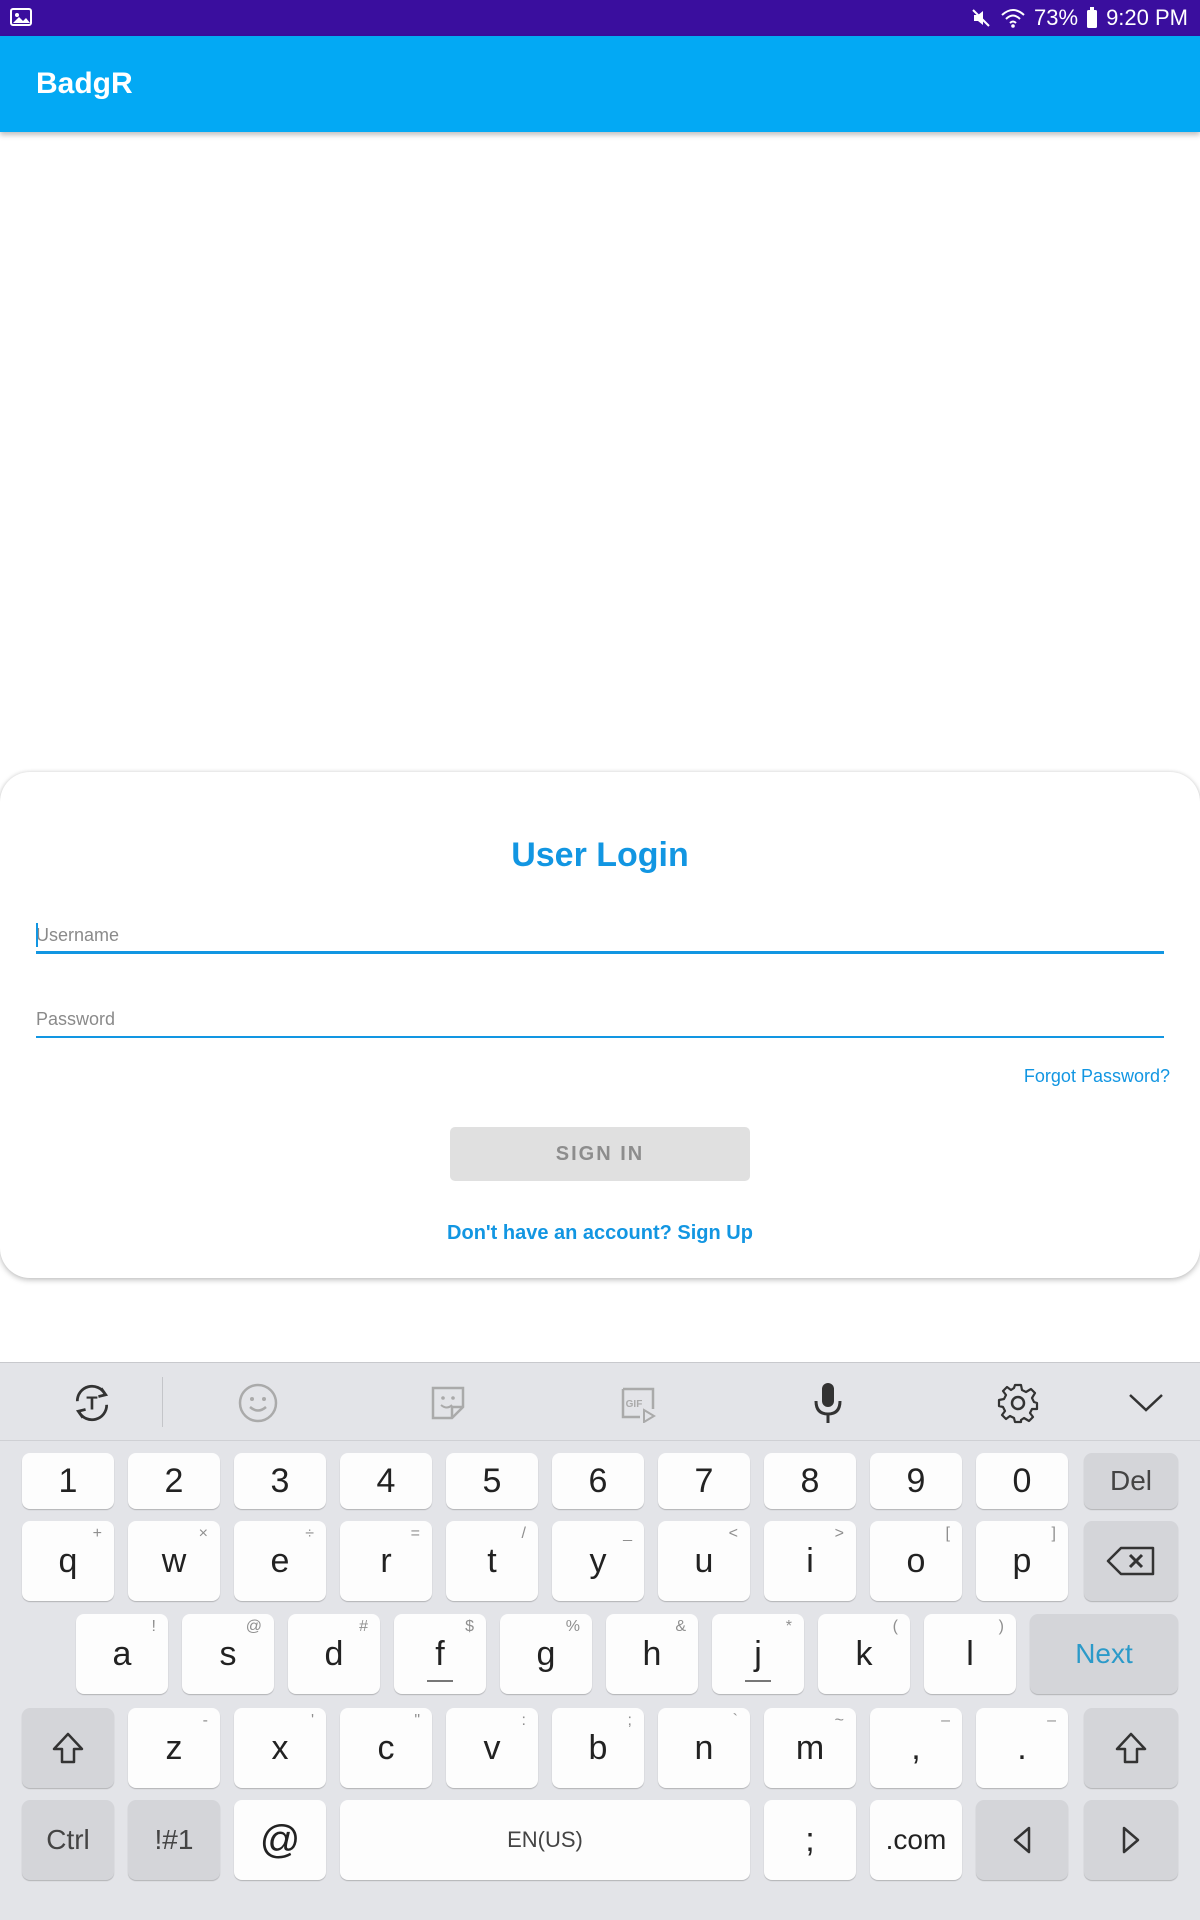 The image size is (1200, 1920). I want to click on key-hint: ], so click(1053, 1533).